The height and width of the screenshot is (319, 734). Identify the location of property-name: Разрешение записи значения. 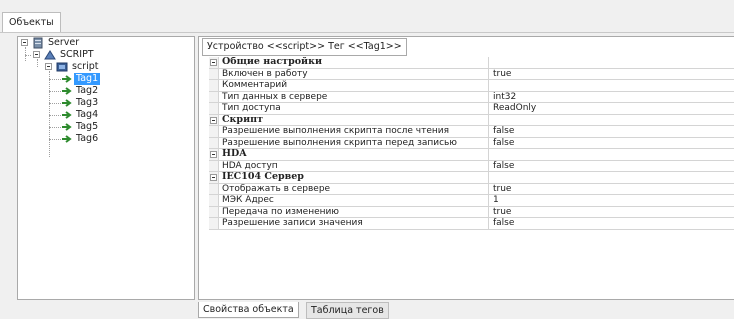
(354, 223).